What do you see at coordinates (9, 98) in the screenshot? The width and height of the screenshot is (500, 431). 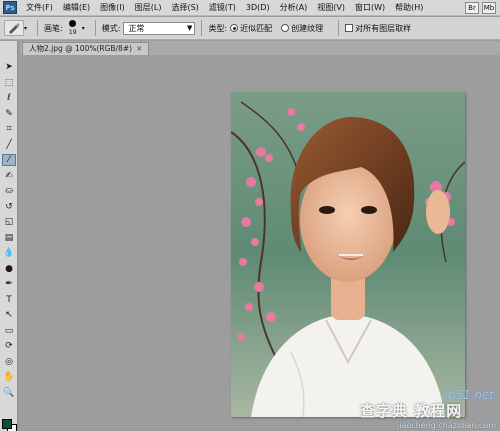 I see `lasso-icon: ℓ` at bounding box center [9, 98].